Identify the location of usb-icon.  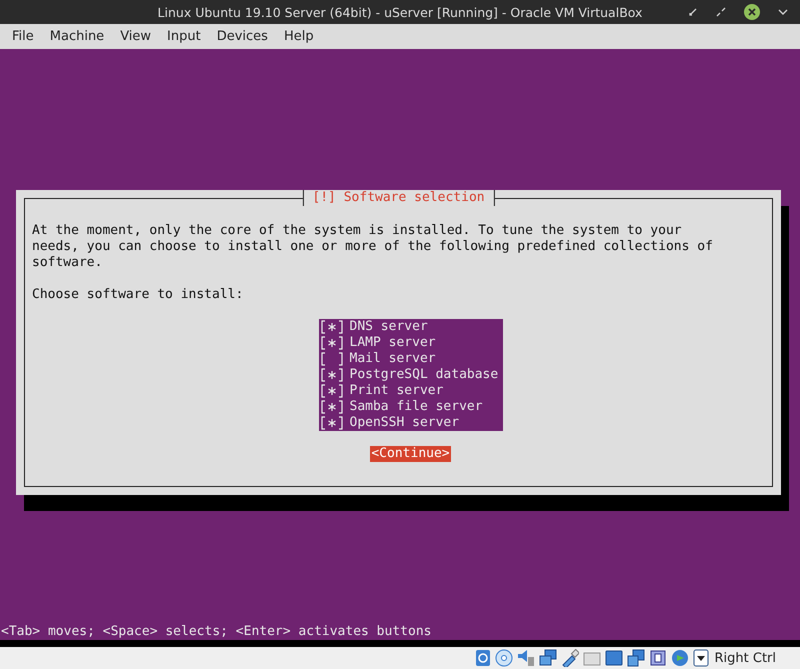
(569, 658).